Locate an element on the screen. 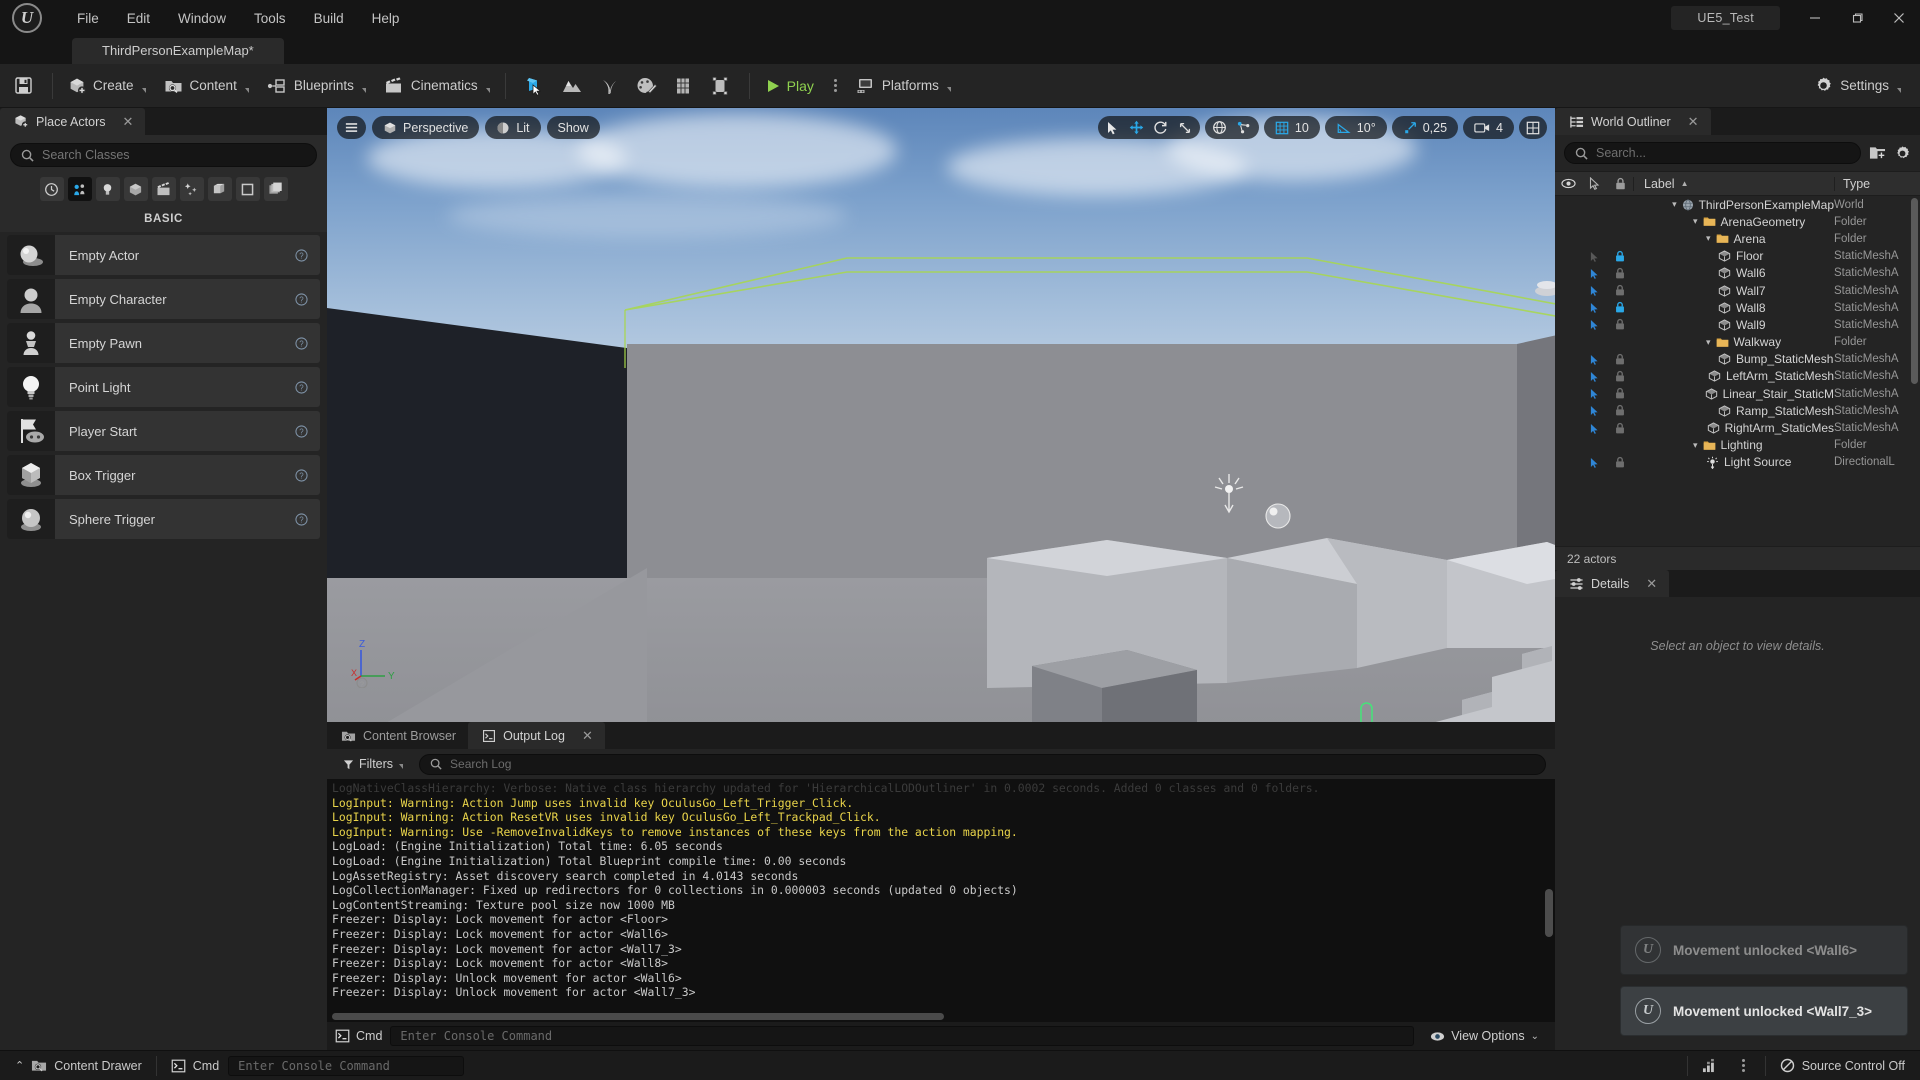 This screenshot has height=1080, width=1920. table-row: Bump_StaticMesh StaticMeshA is located at coordinates (1737, 359).